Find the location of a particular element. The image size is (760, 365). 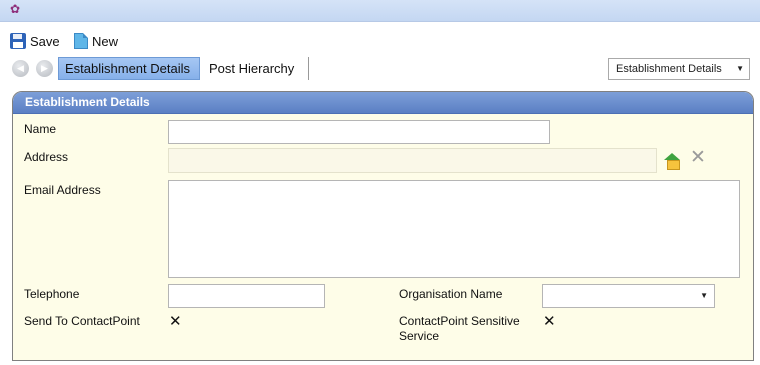

house-icon is located at coordinates (672, 161).